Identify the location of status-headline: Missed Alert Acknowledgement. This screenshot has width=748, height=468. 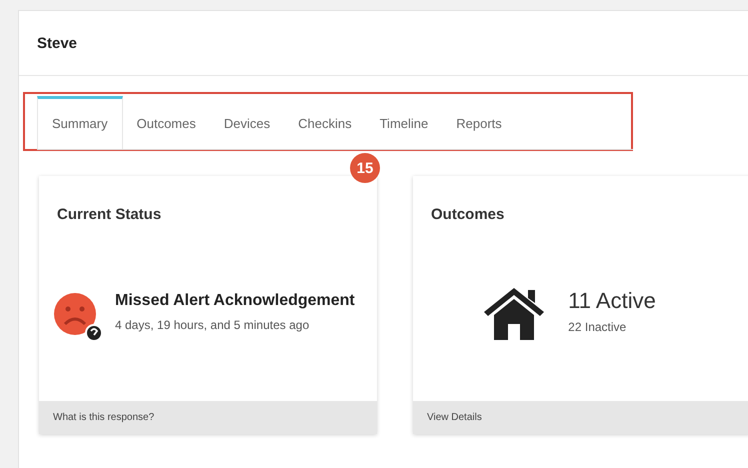
(235, 301).